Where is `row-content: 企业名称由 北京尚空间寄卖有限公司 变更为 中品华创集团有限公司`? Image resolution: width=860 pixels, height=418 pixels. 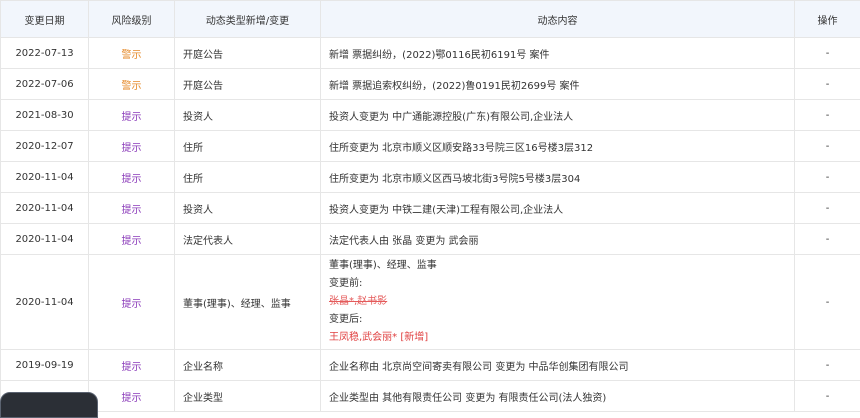
row-content: 企业名称由 北京尚空间寄卖有限公司 变更为 中品华创集团有限公司 is located at coordinates (558, 365).